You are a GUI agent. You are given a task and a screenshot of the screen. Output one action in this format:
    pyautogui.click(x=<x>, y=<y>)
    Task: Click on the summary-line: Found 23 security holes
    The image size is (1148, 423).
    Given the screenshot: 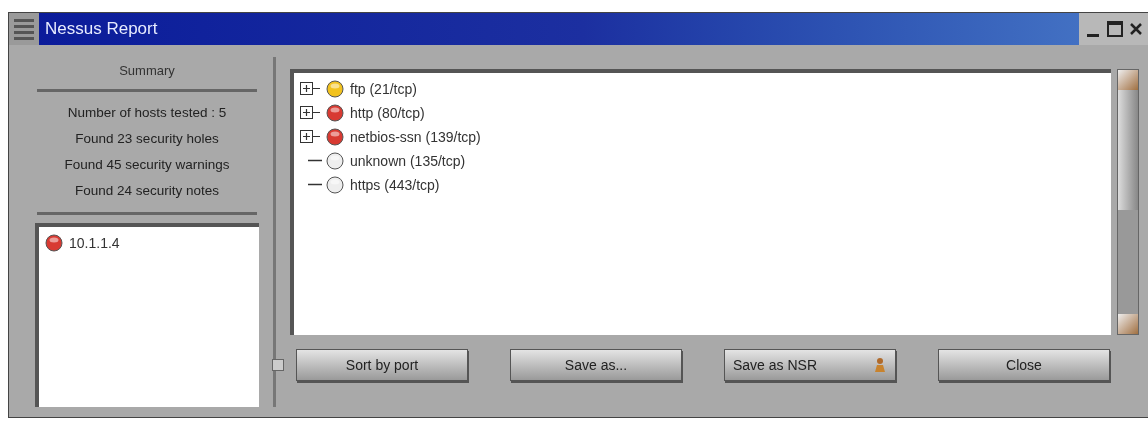 What is the action you would take?
    pyautogui.click(x=147, y=138)
    